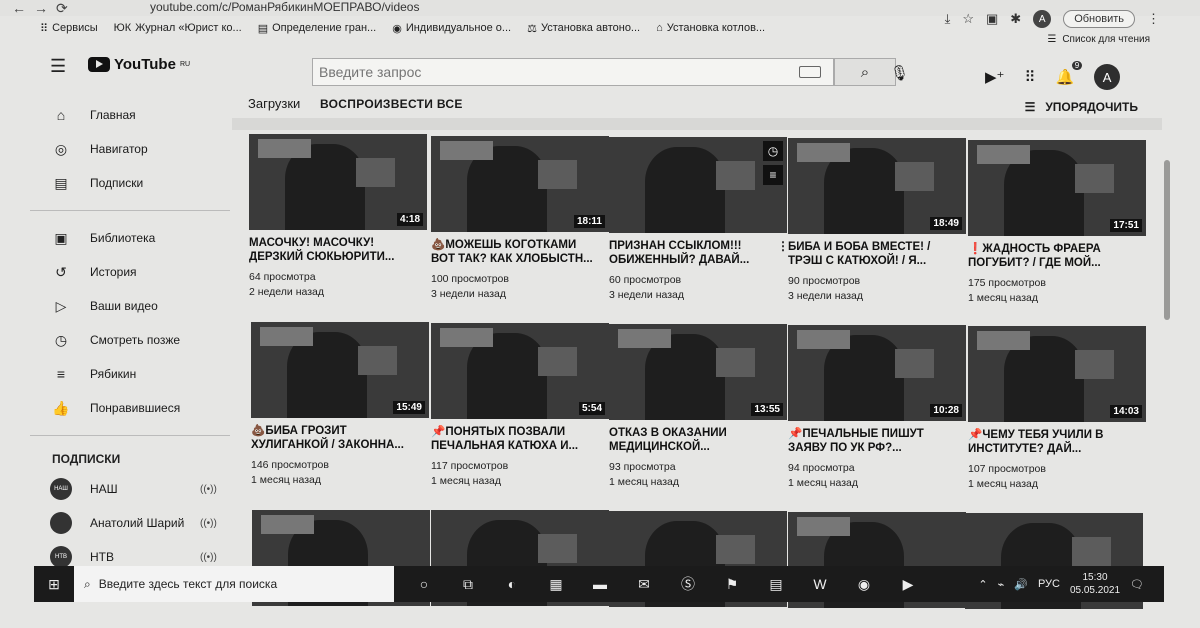 The image size is (1200, 628). I want to click on microphone-icon: 🎙, so click(899, 73).